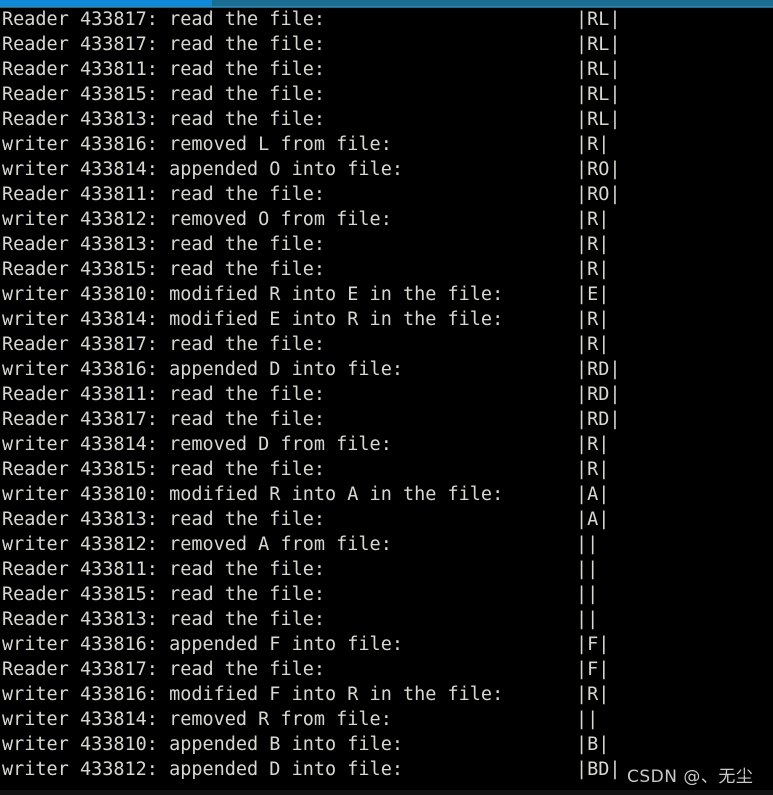 The height and width of the screenshot is (795, 773). What do you see at coordinates (197, 444) in the screenshot?
I see `log-line-message: writer 433814: removed D from file:` at bounding box center [197, 444].